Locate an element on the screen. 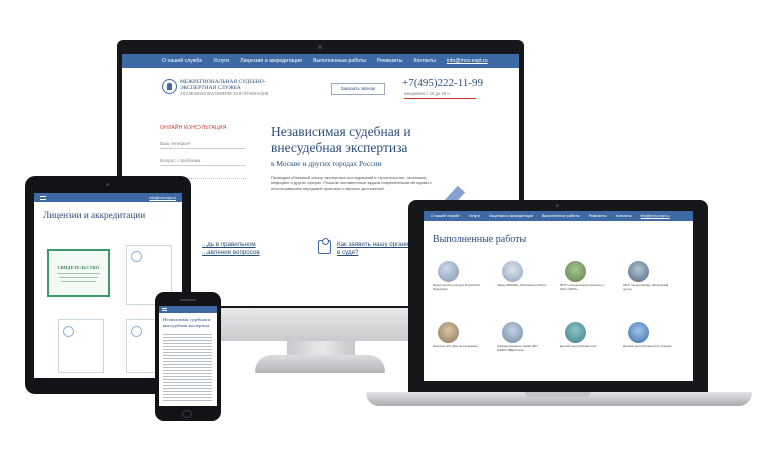  phone-number: +7(495)222-11-99 is located at coordinates (442, 83).